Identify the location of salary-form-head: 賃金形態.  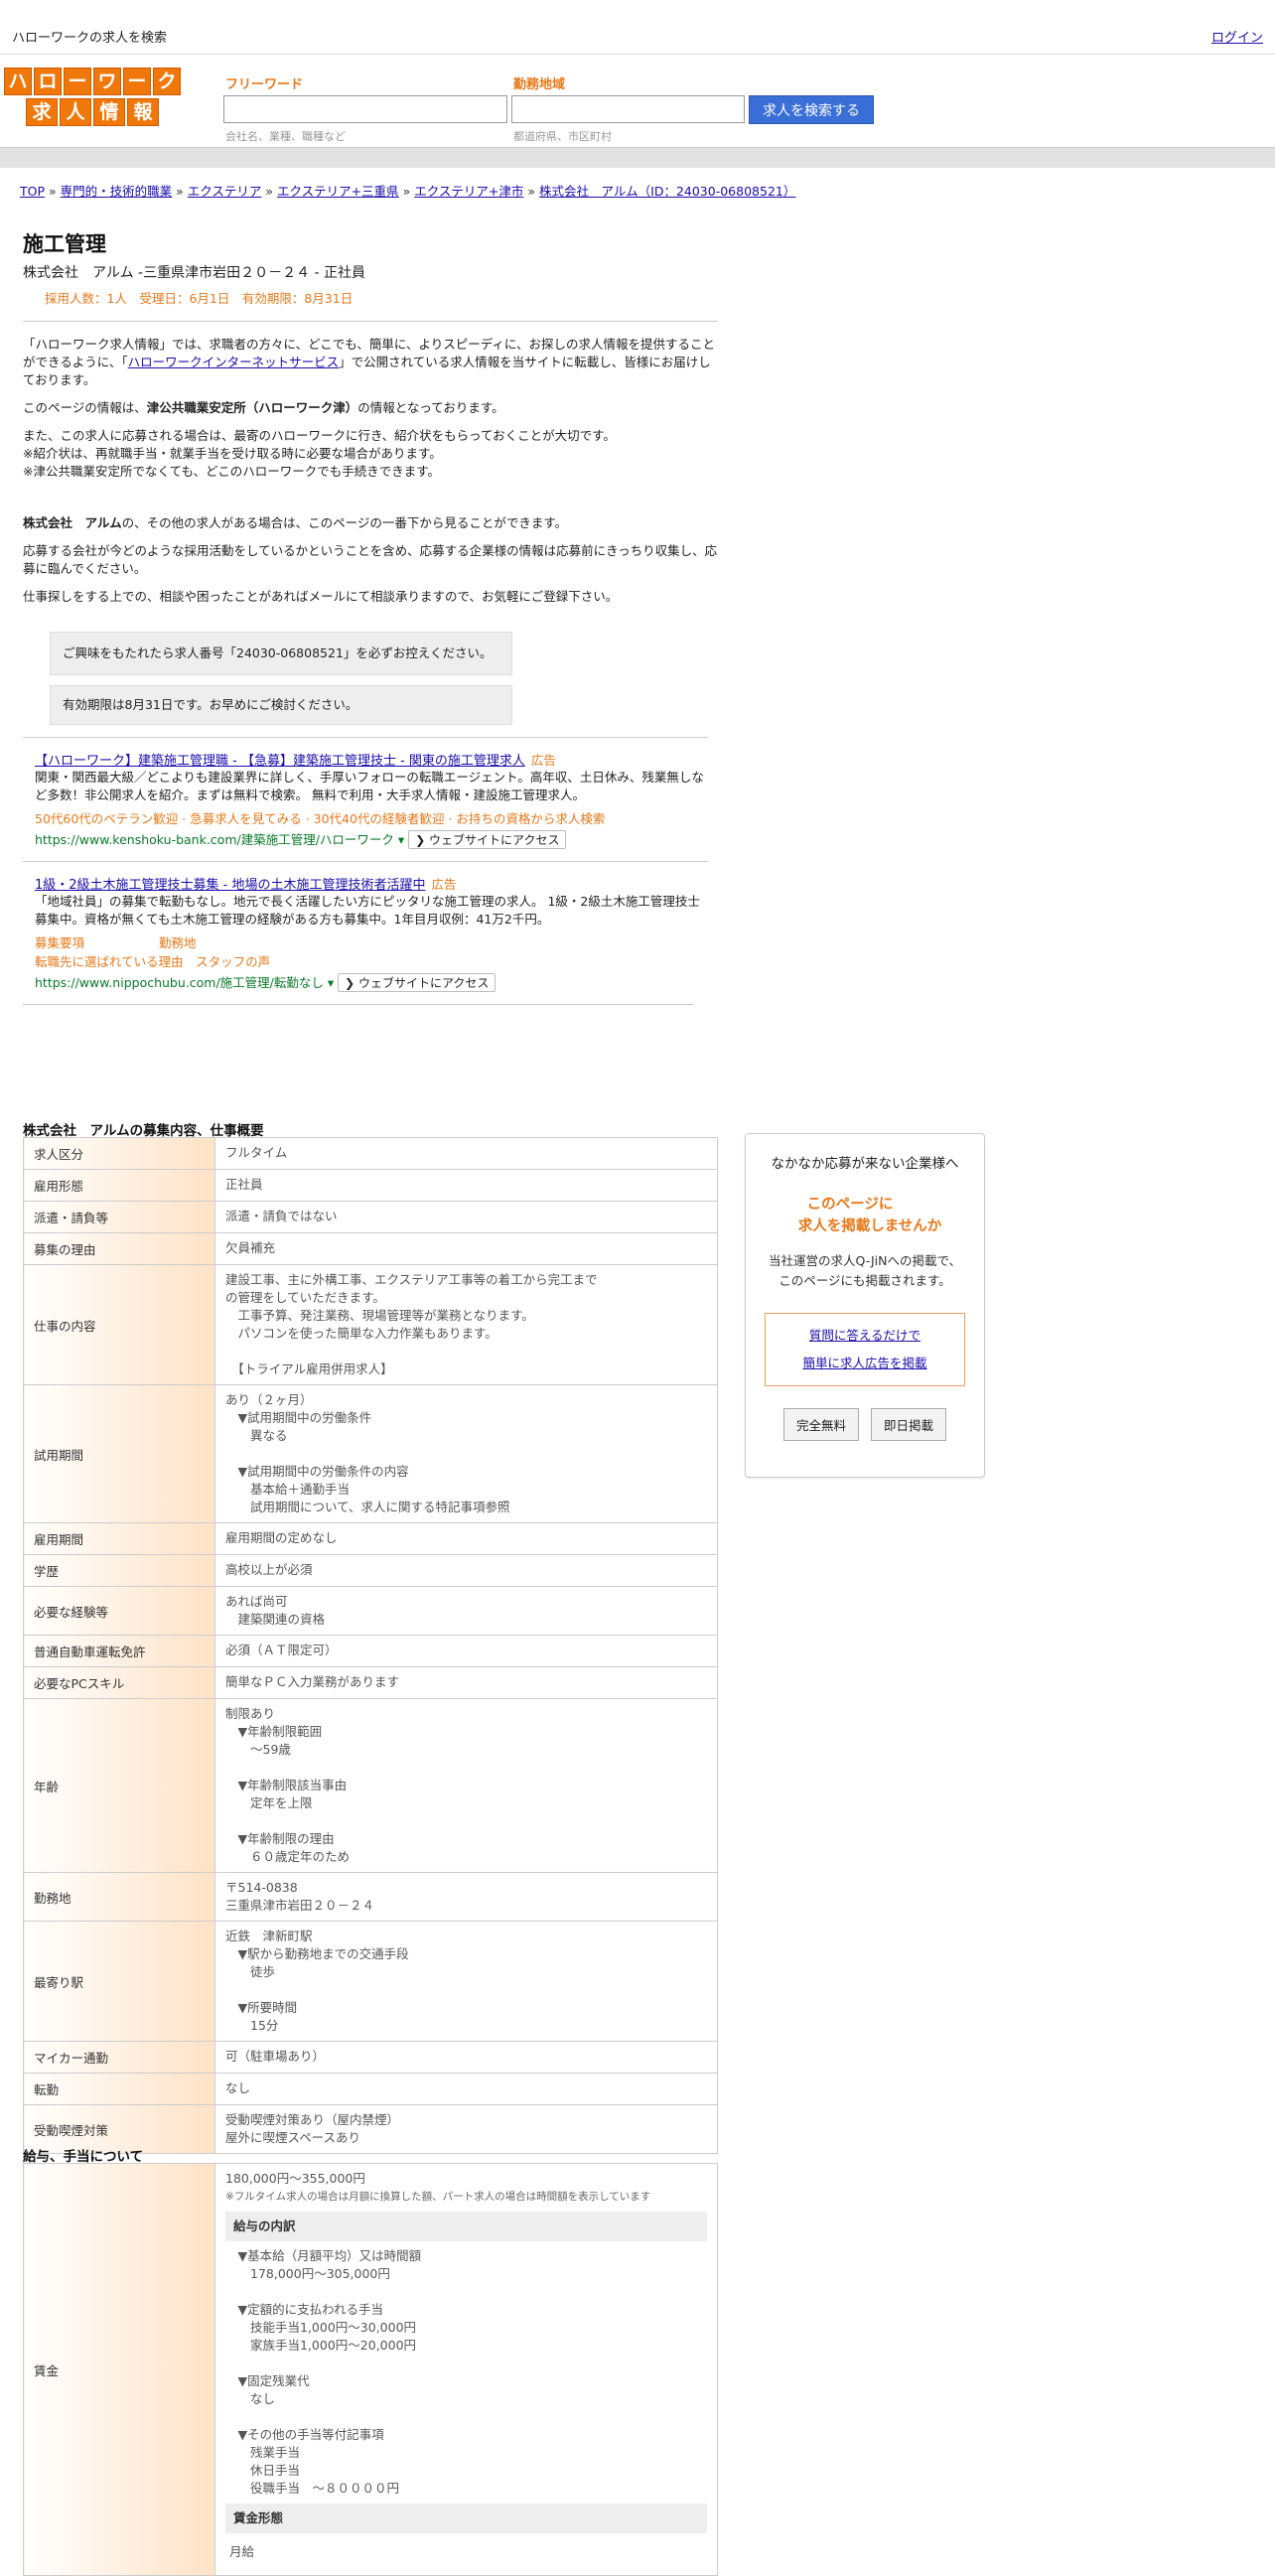
(466, 2519).